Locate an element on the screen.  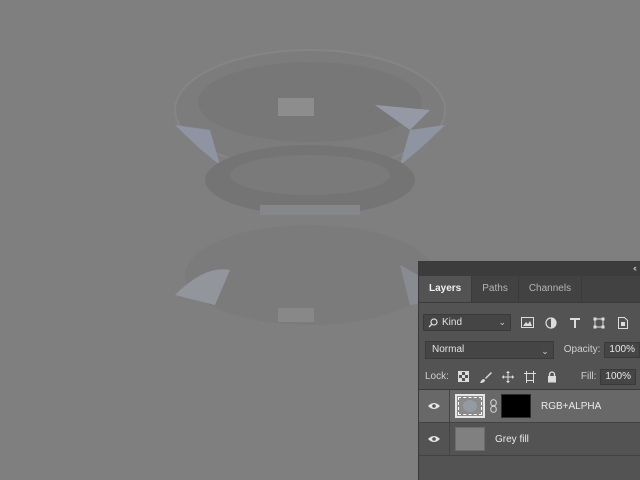
lock-artboard-icon is located at coordinates (530, 377).